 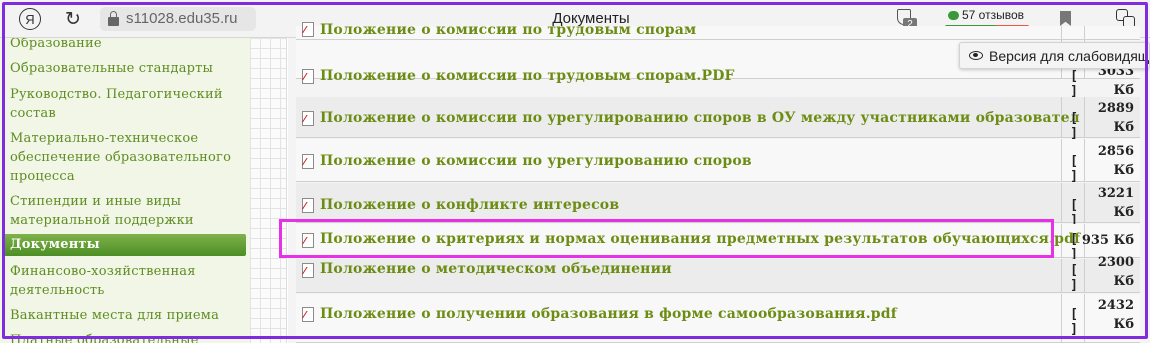 I want to click on file-size: 2889 Кб, so click(x=1115, y=118).